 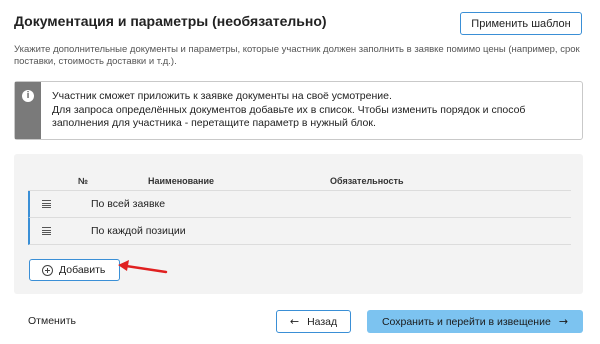 I want to click on column-header-required: Обязательность, so click(x=367, y=181).